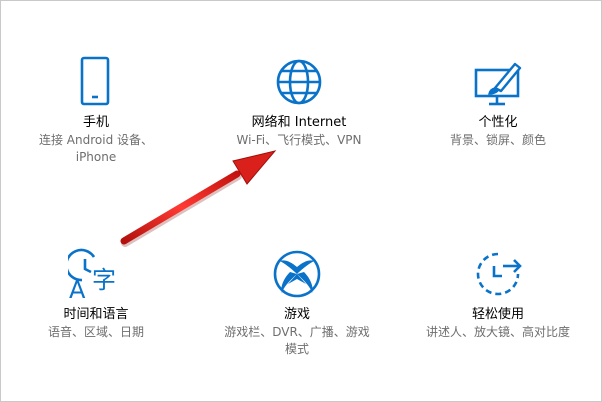 The height and width of the screenshot is (402, 602). What do you see at coordinates (297, 332) in the screenshot?
I see `tile-description-line: 游戏栏、DVR、广播、游戏` at bounding box center [297, 332].